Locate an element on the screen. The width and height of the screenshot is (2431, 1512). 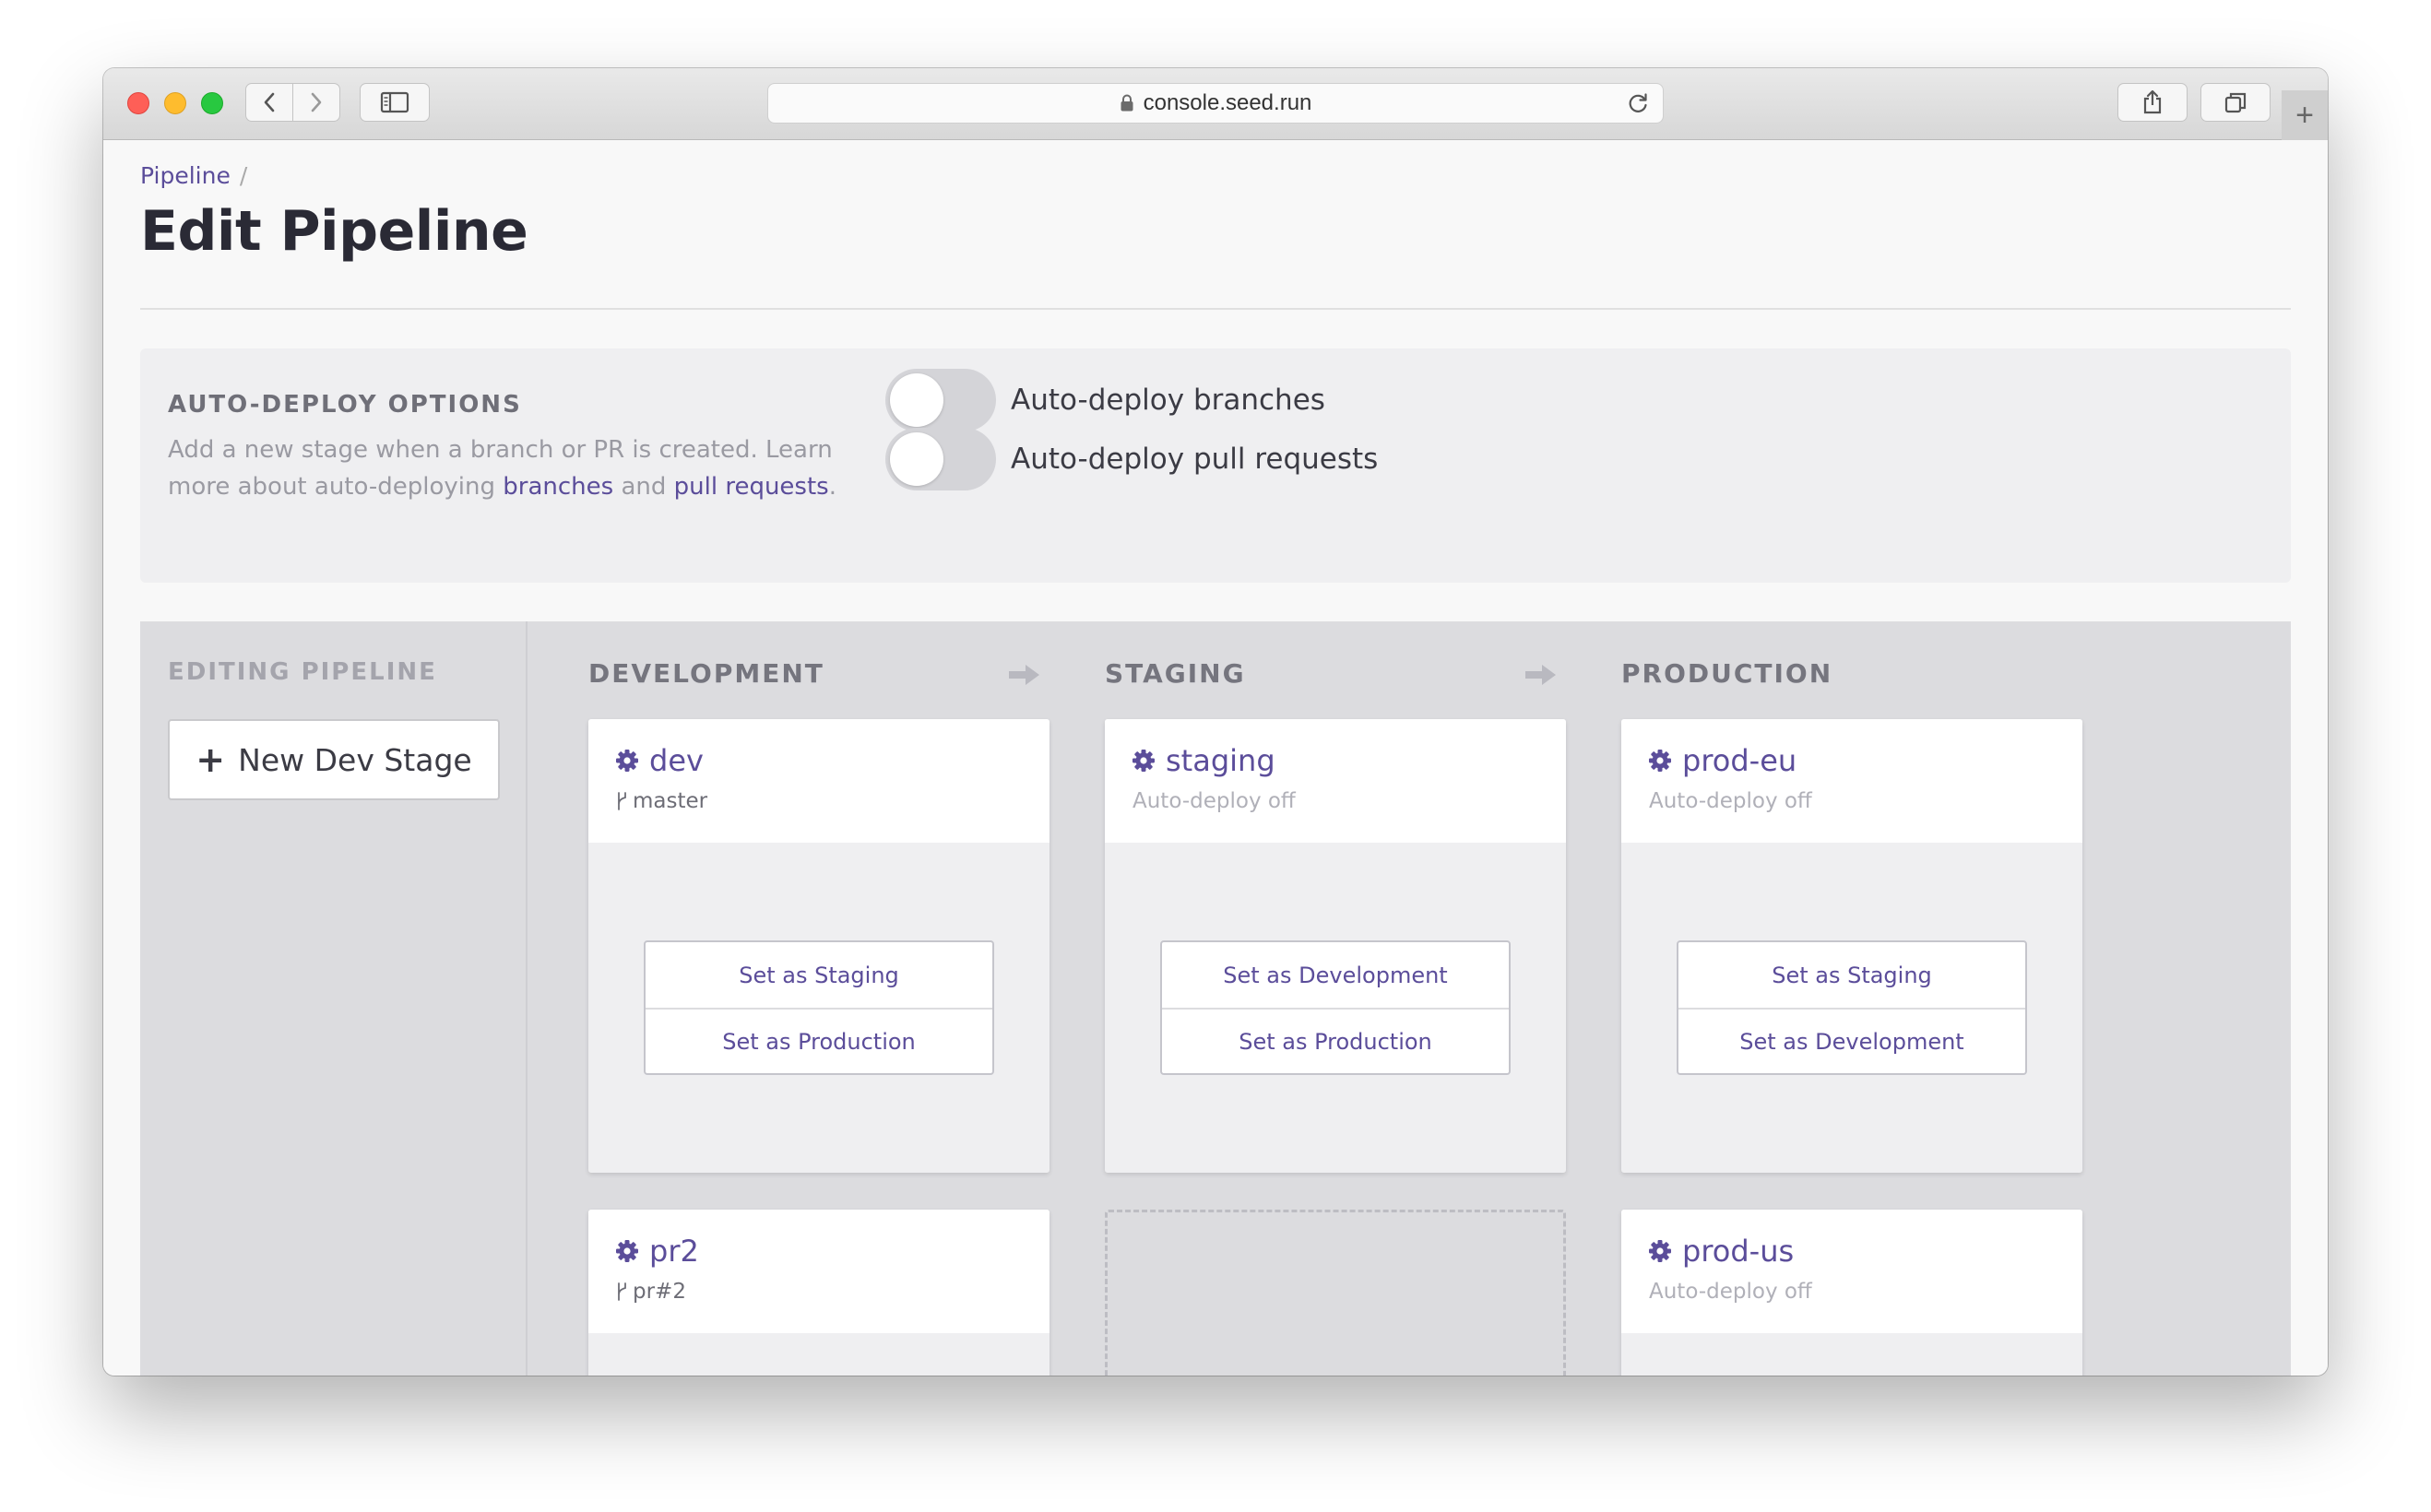
stage-name-label: prod-us is located at coordinates (1739, 1252).